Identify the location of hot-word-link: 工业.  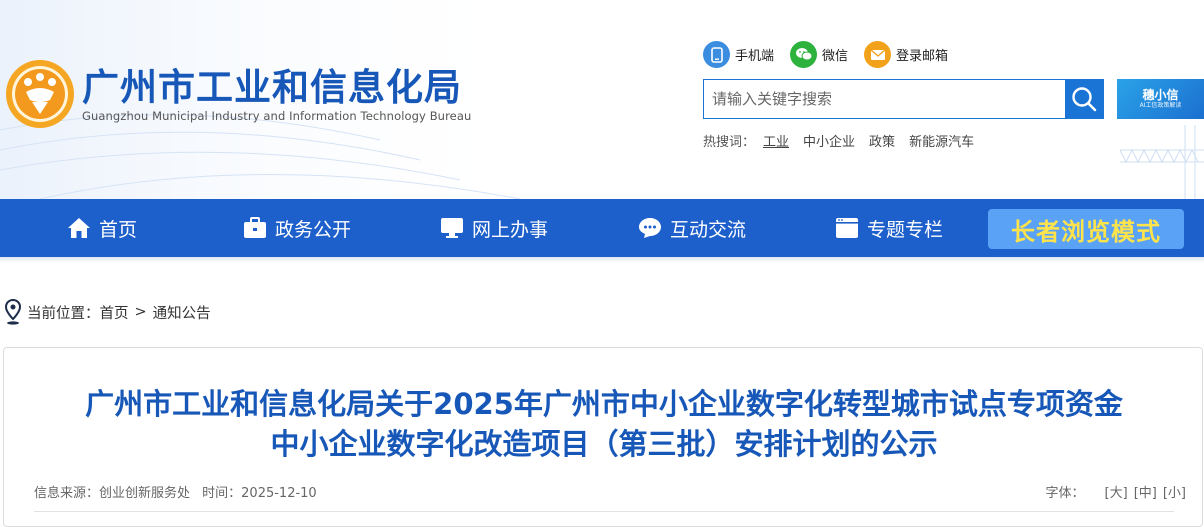
(776, 140).